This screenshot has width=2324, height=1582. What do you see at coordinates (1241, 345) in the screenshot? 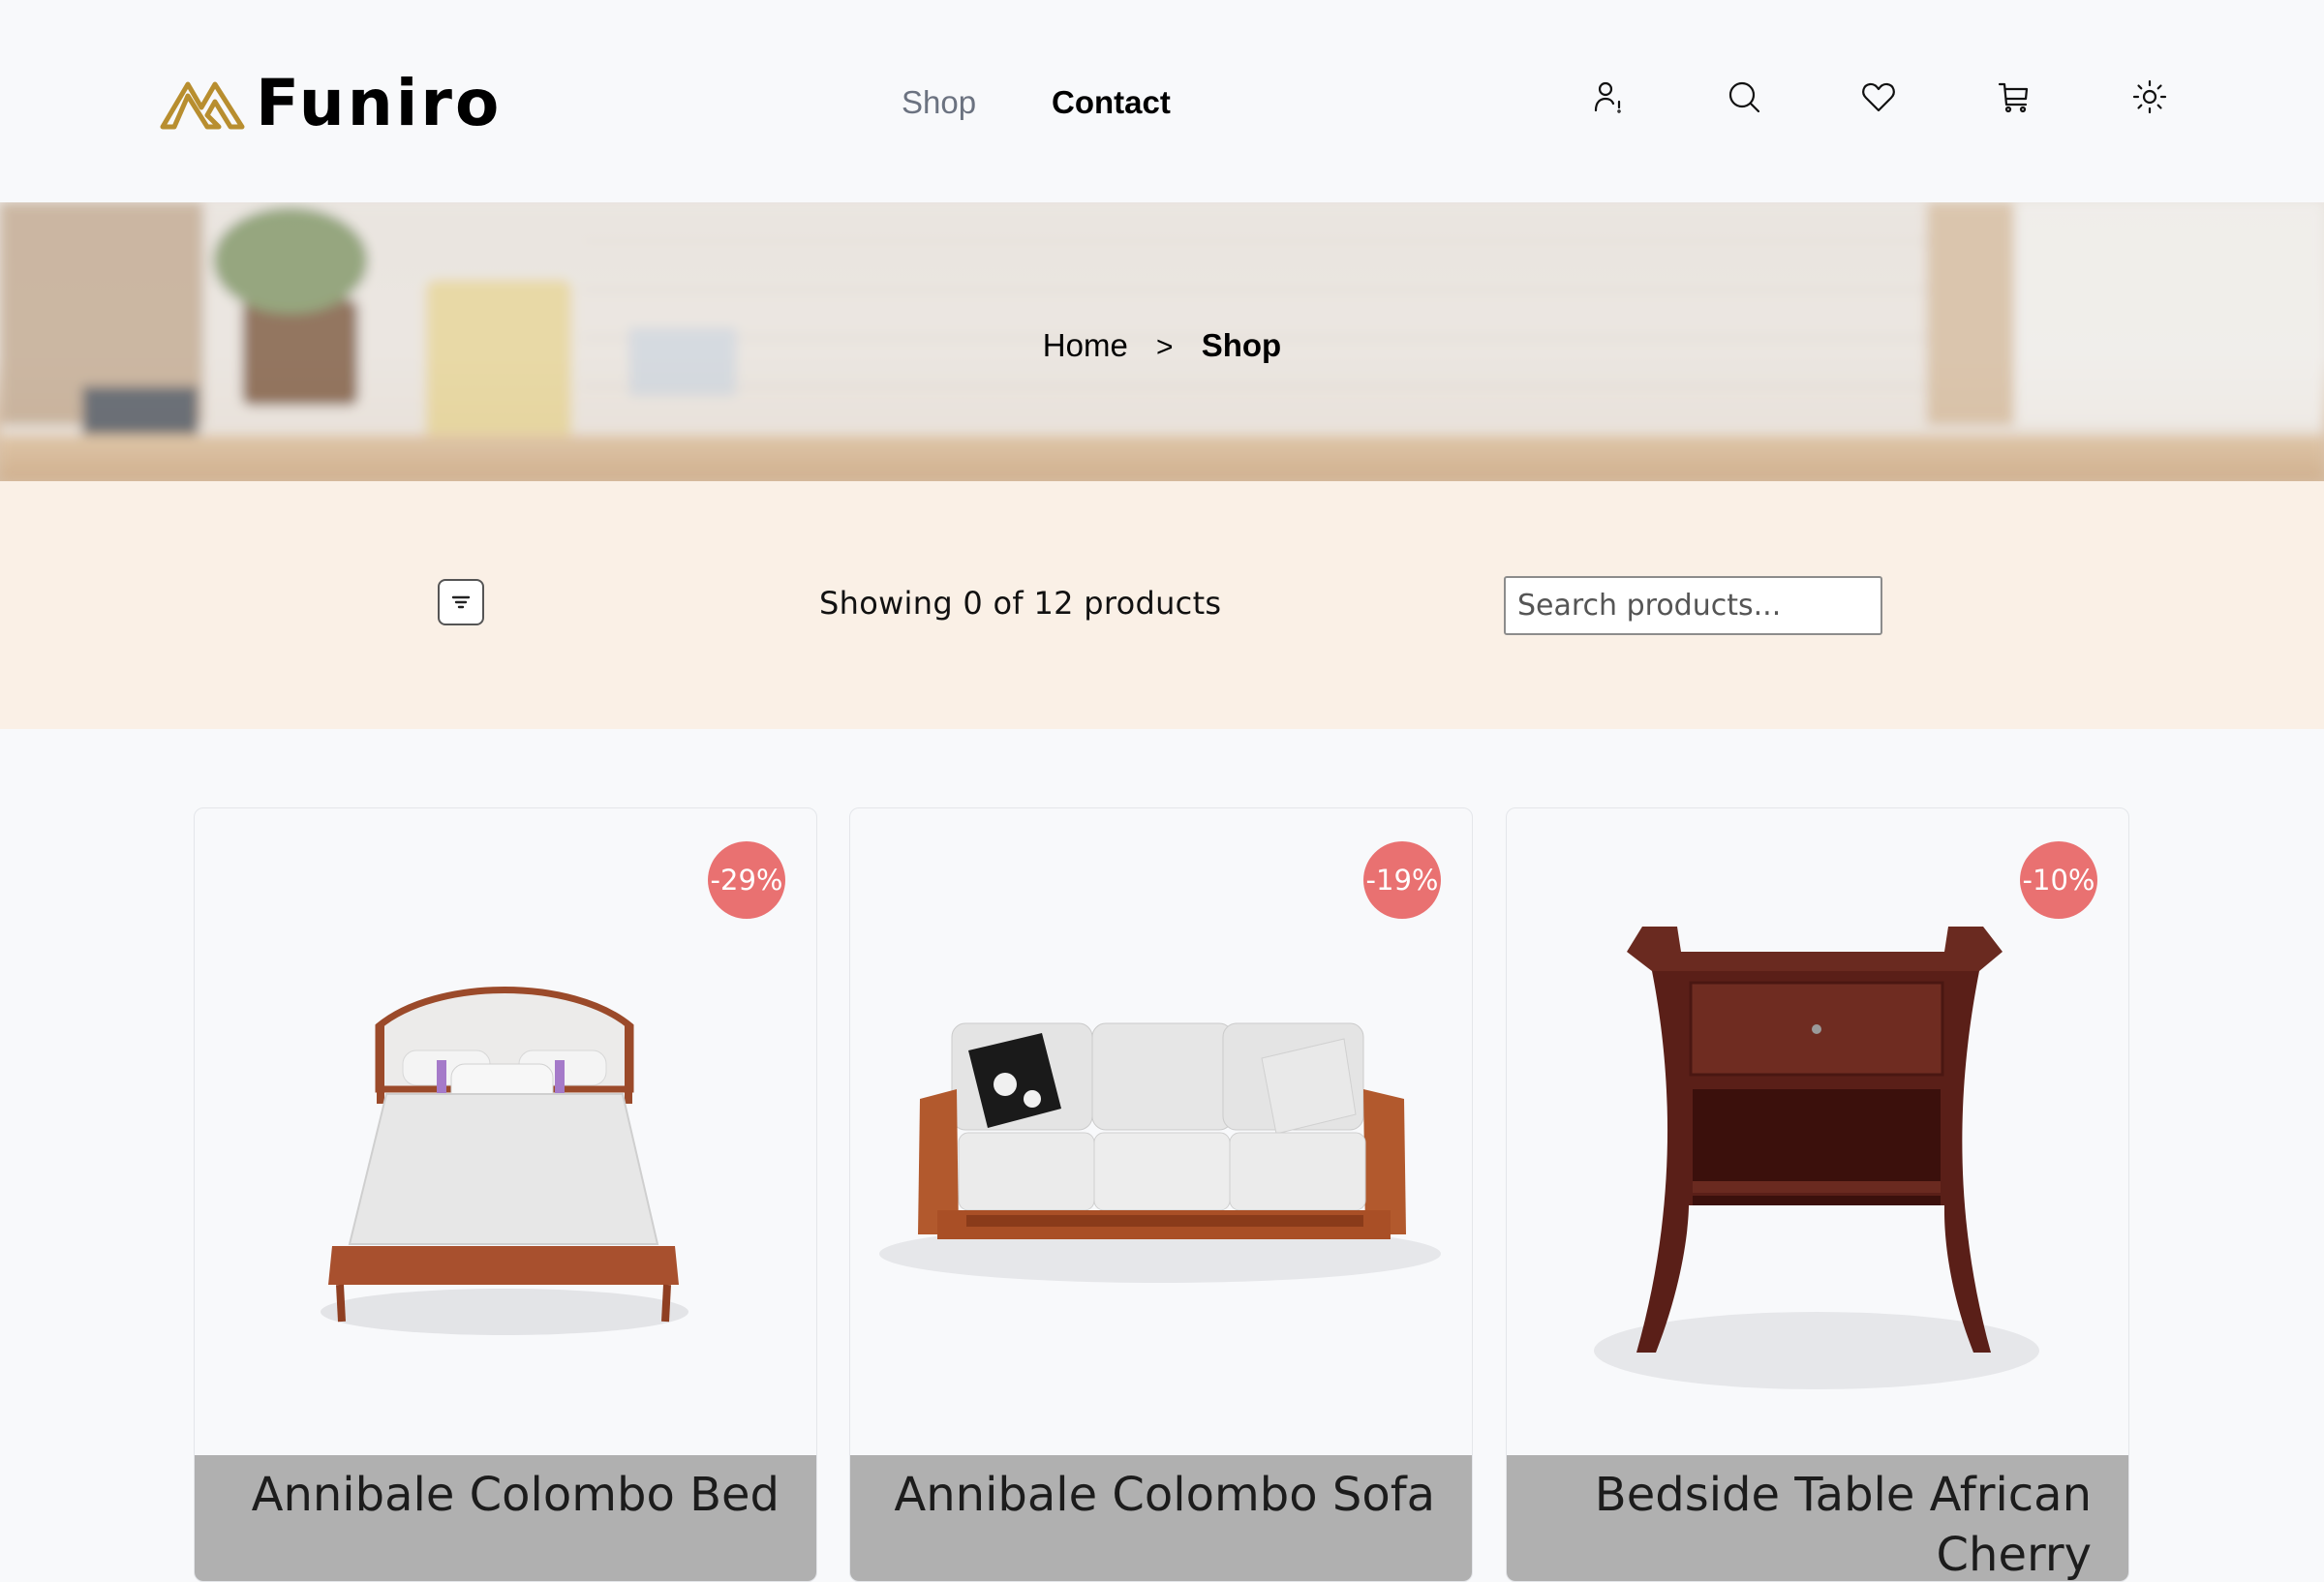
I see `breadcrumb-current: Shop` at bounding box center [1241, 345].